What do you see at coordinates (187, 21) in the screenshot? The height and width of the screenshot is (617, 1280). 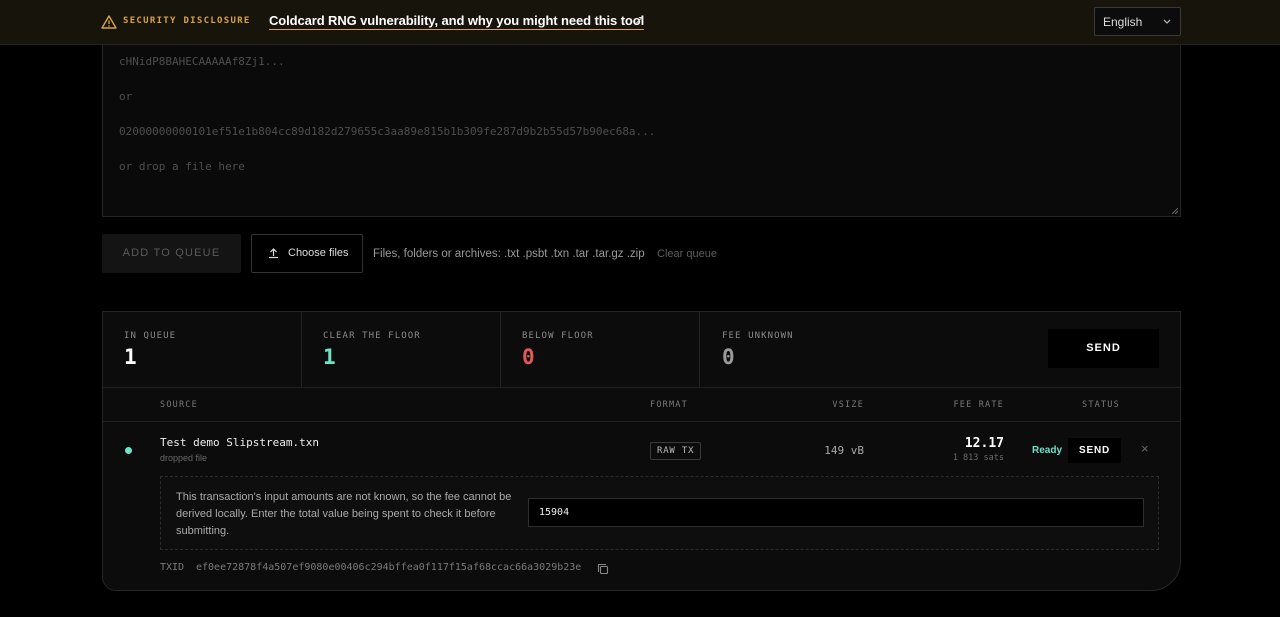 I see `disclosure-tag: SECURITY DISCLOSURE` at bounding box center [187, 21].